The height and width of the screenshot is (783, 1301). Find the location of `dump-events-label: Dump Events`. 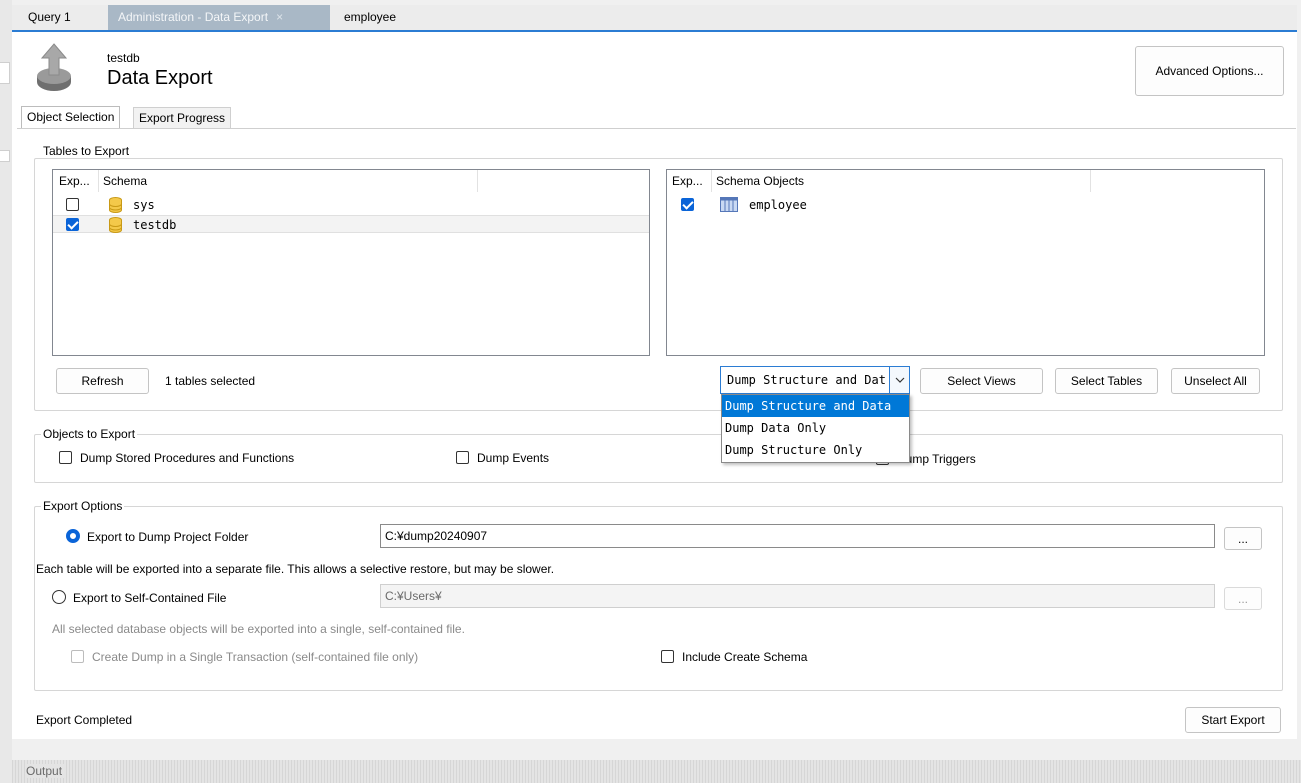

dump-events-label: Dump Events is located at coordinates (513, 458).